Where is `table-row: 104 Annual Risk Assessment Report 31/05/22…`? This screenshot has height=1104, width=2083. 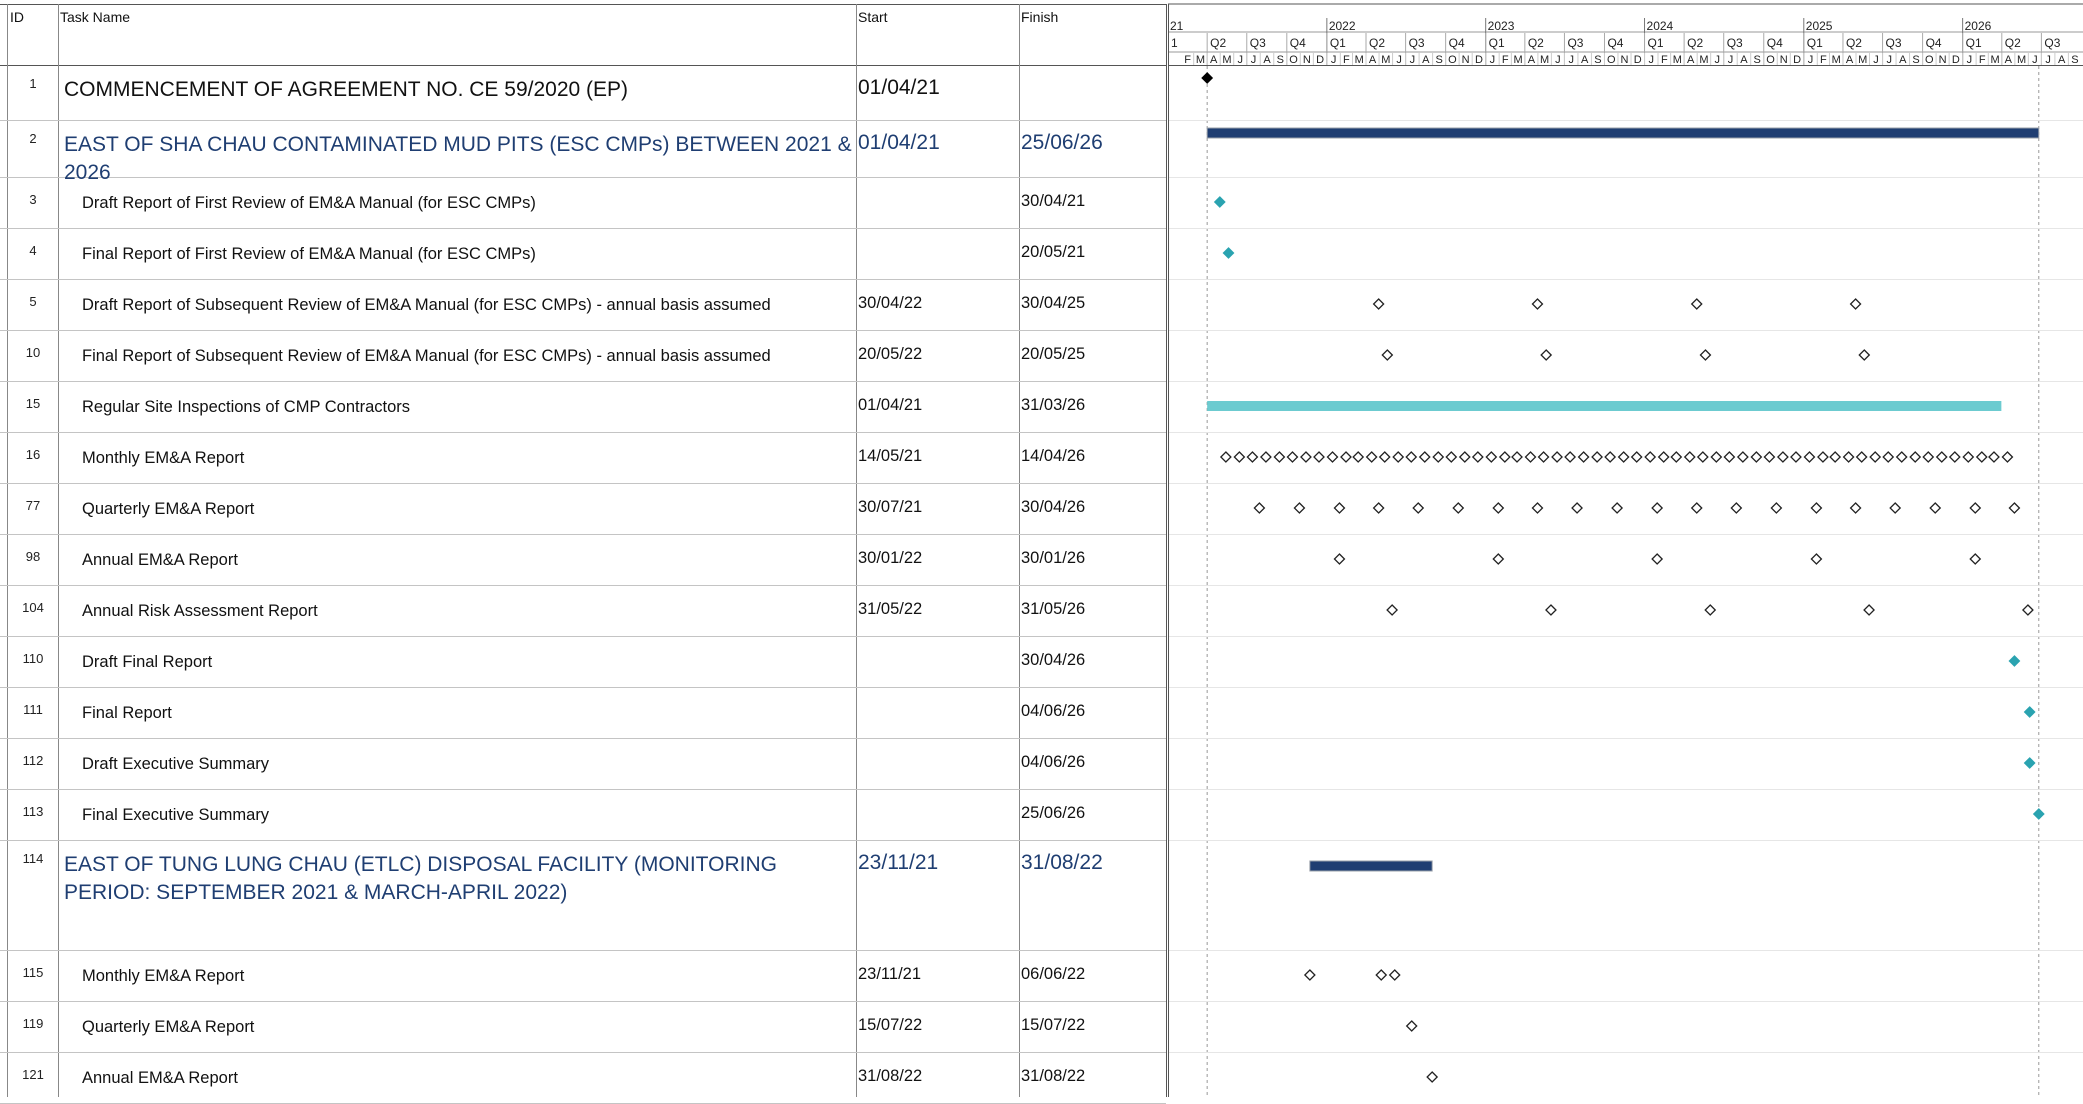 table-row: 104 Annual Risk Assessment Report 31/05/22… is located at coordinates (583, 611).